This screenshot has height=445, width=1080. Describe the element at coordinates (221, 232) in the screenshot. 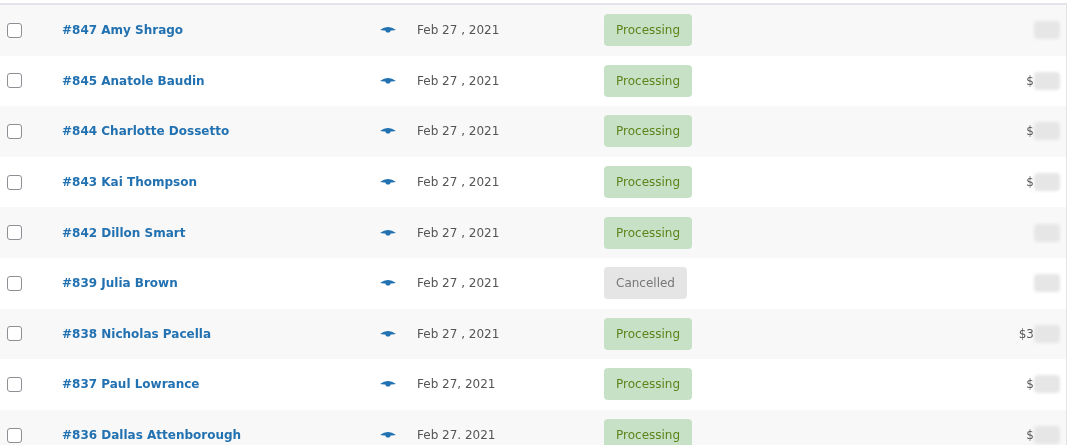

I see `order-link: #842 Dillon Smart` at that location.